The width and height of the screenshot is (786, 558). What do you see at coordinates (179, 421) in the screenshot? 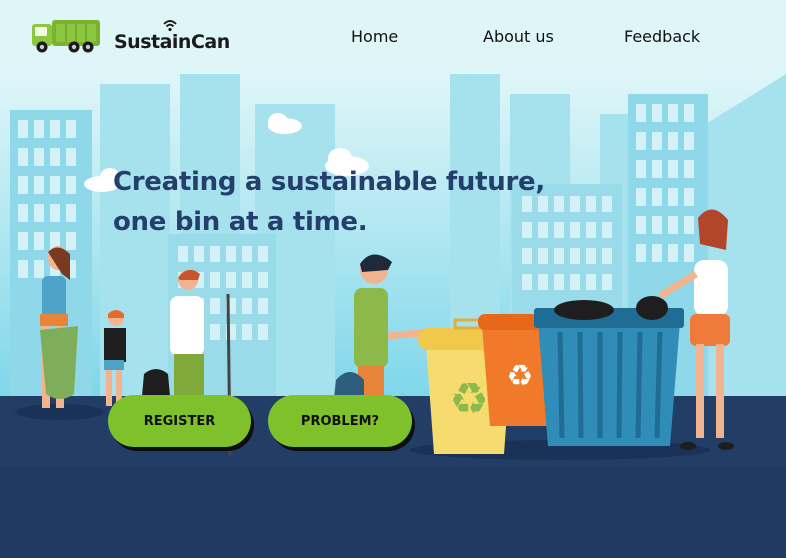
I see `register-button: REGISTER` at bounding box center [179, 421].